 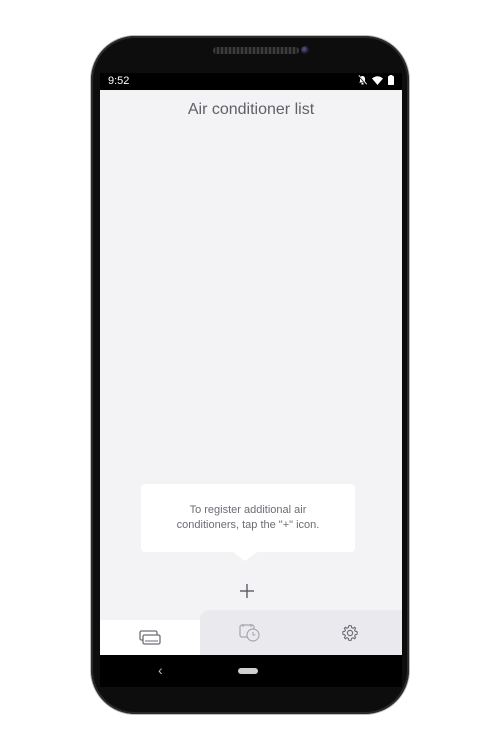 I want to click on earpiece-speaker, so click(x=256, y=50).